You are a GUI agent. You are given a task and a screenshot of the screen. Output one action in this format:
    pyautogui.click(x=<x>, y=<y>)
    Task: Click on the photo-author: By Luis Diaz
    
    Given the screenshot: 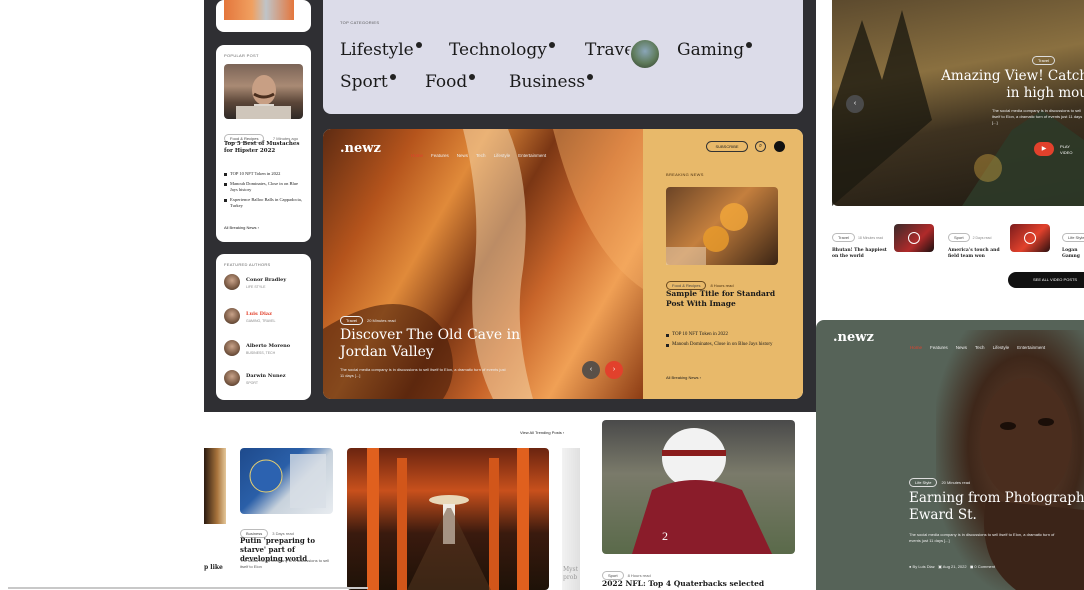 What is the action you would take?
    pyautogui.click(x=924, y=566)
    